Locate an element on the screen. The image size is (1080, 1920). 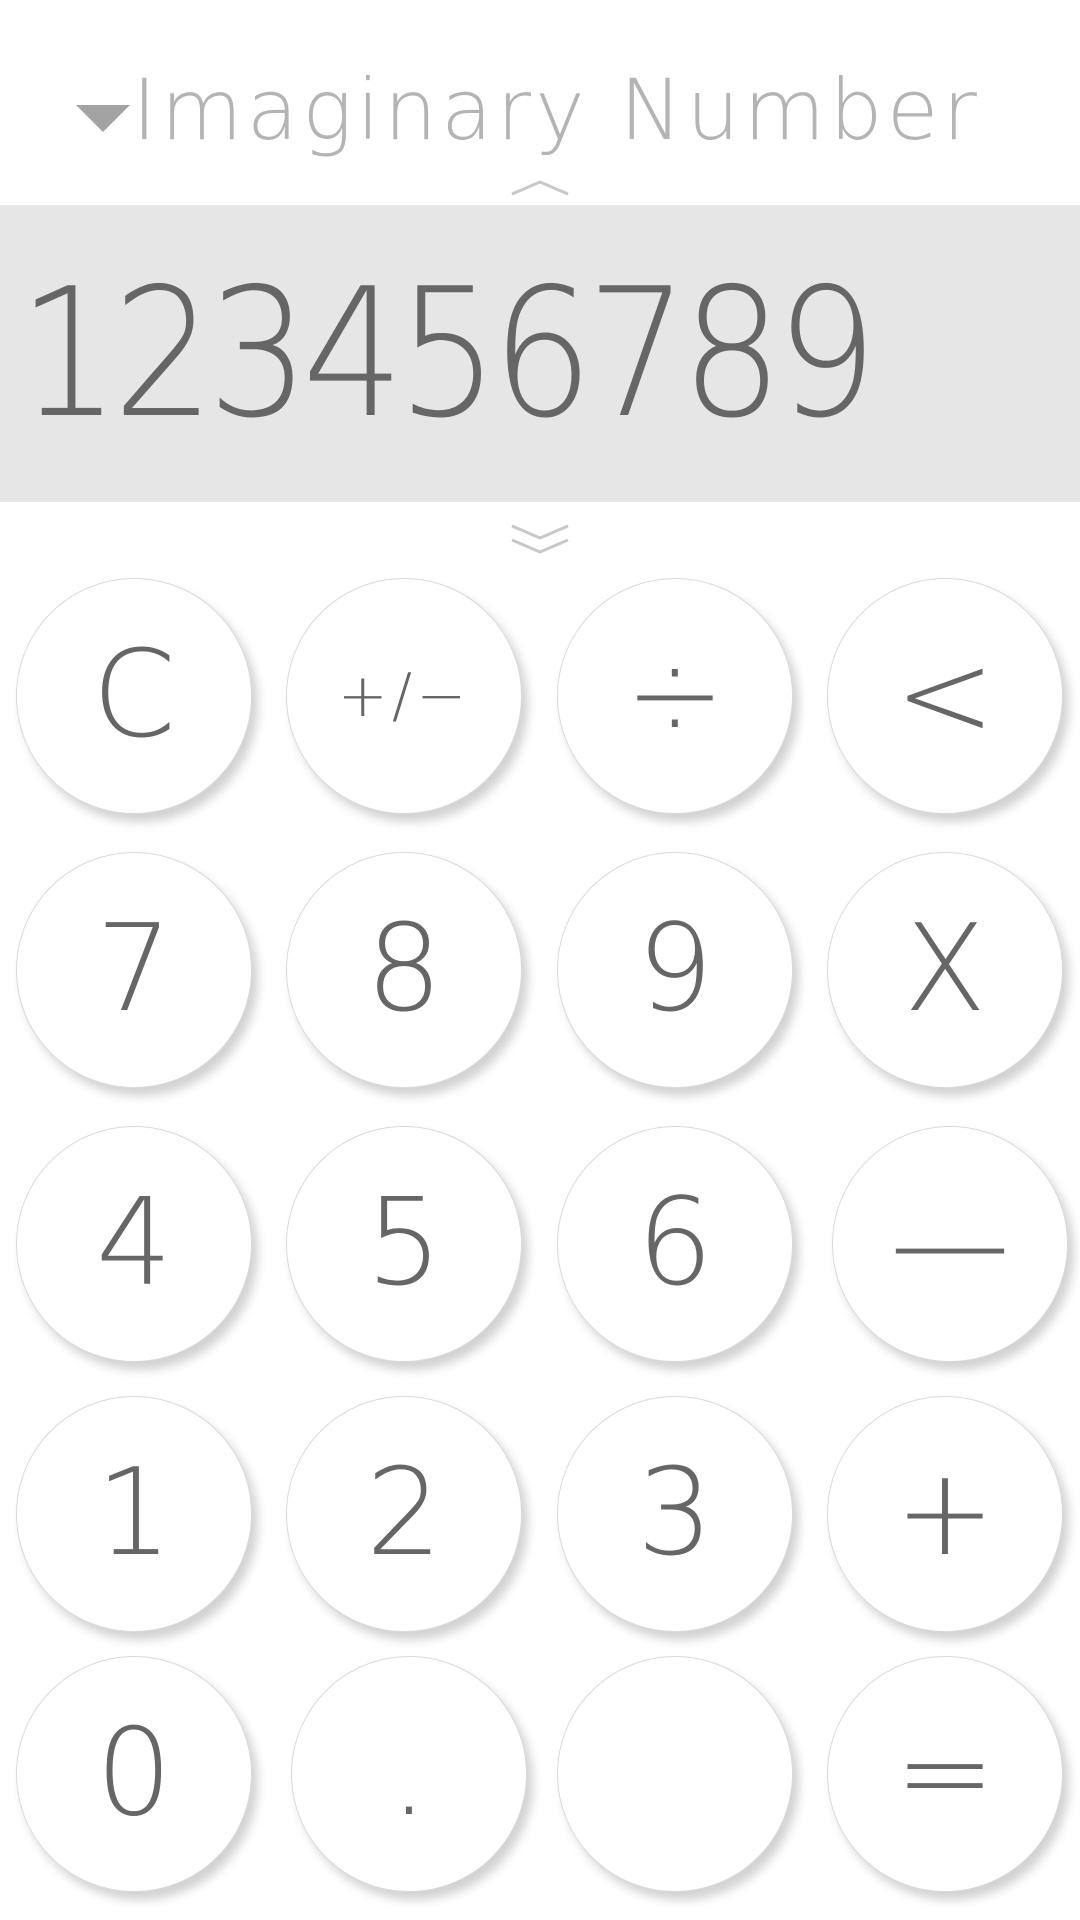
key-label: 9 is located at coordinates (675, 969).